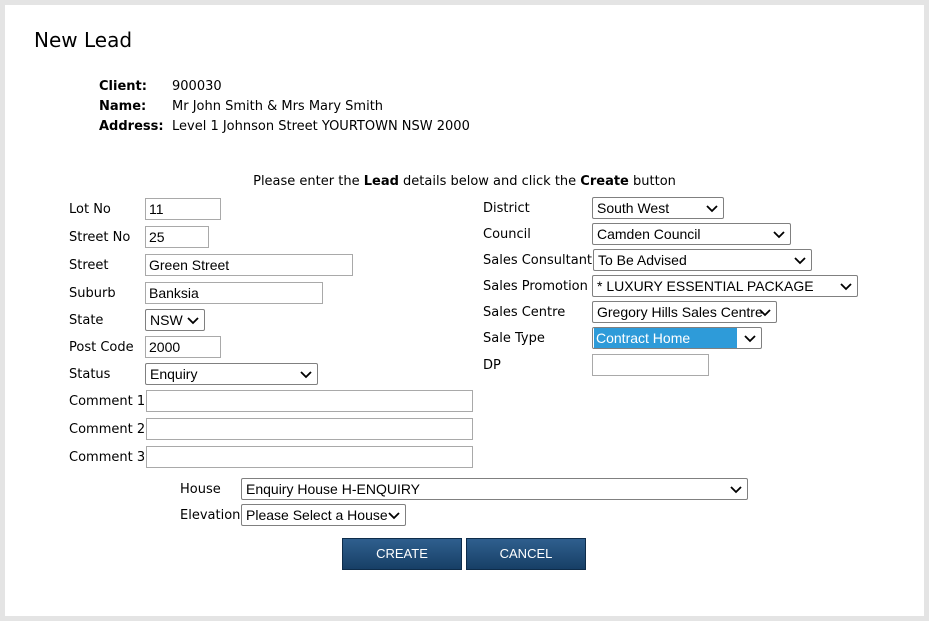  What do you see at coordinates (249, 265) in the screenshot?
I see `street-input: Green Street` at bounding box center [249, 265].